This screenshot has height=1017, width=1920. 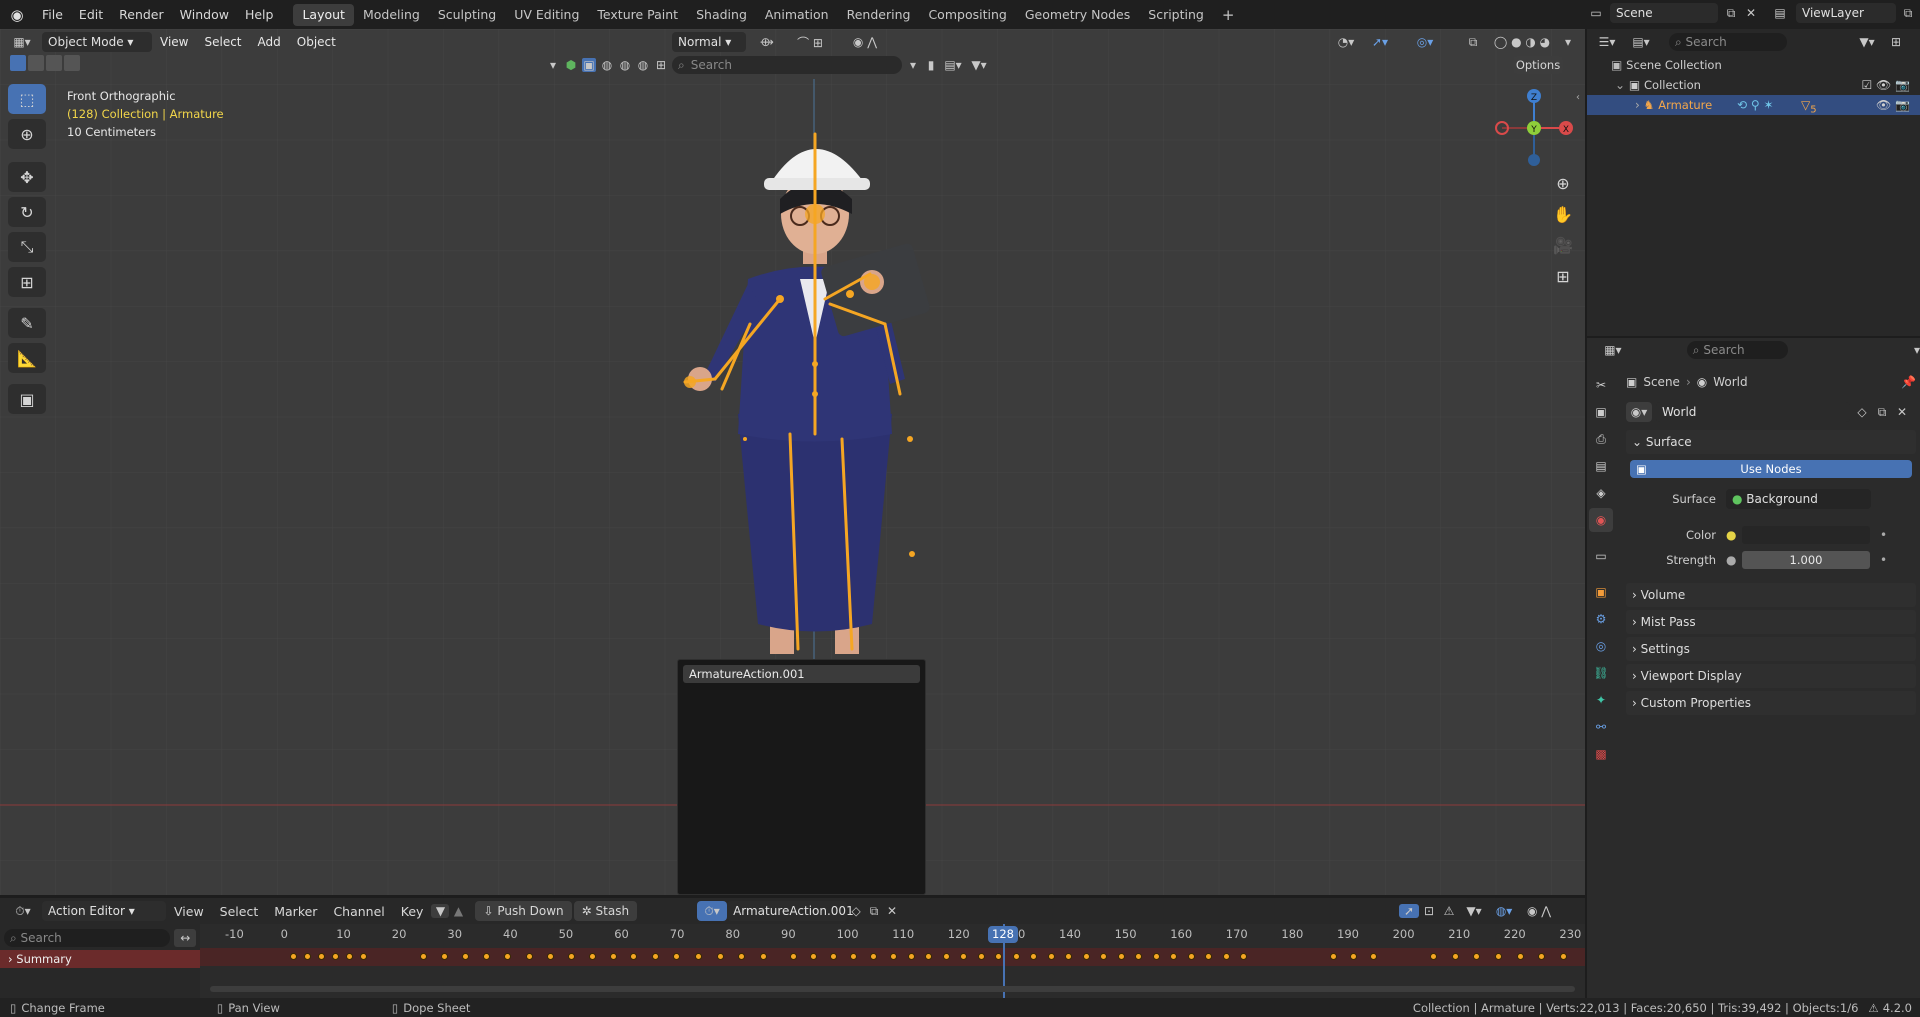 I want to click on strength-keyframe-icon: •, so click(x=1883, y=560).